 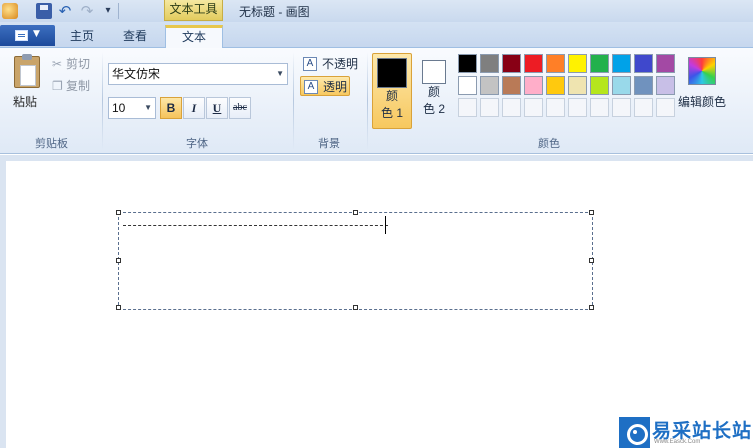 What do you see at coordinates (136, 74) in the screenshot?
I see `font-family-value: 华文仿宋` at bounding box center [136, 74].